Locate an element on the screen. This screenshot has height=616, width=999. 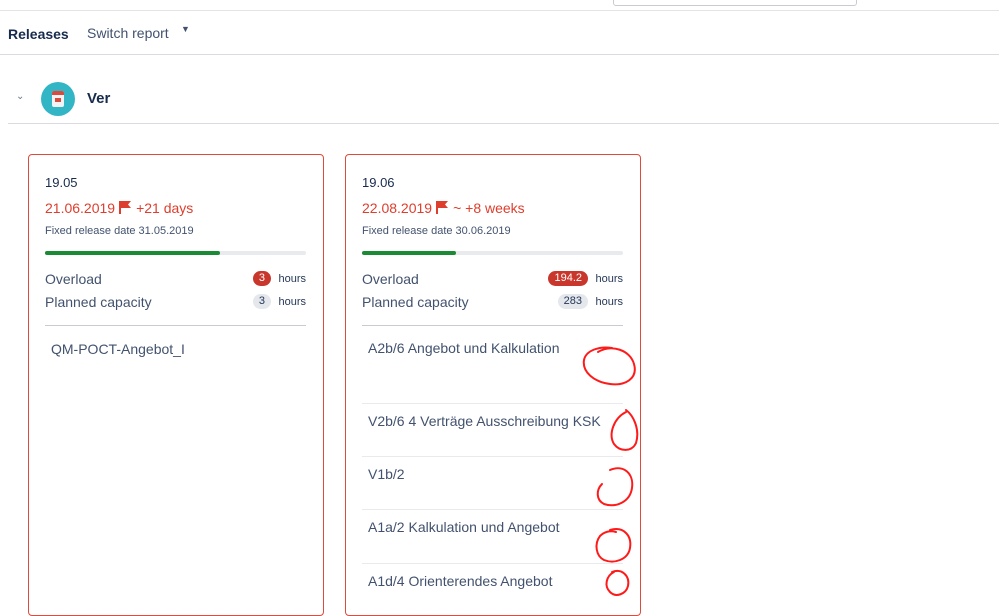
issue-item: QM-POCT-Angebot_I is located at coordinates (175, 356).